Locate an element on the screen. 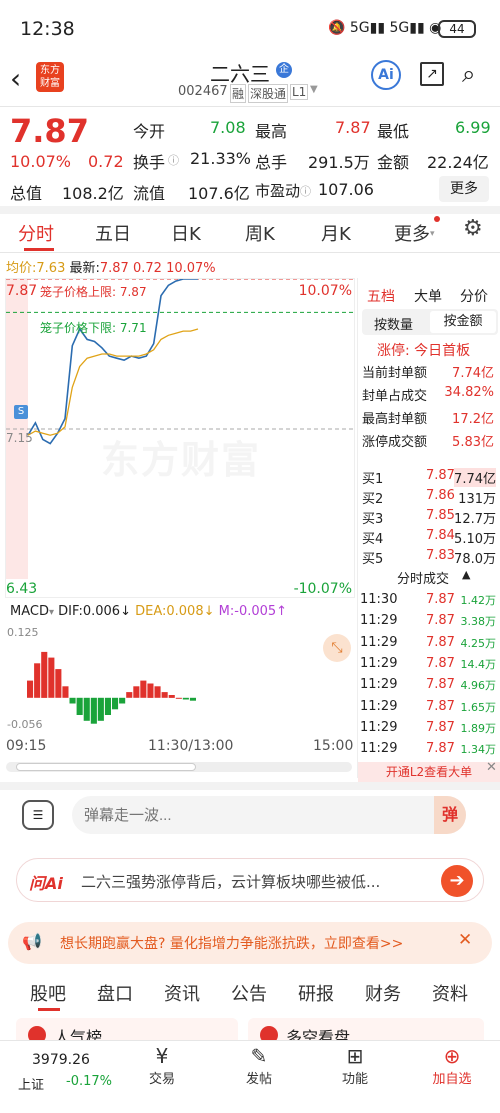 This screenshot has width=500, height=1113. high-label: 最高 is located at coordinates (271, 131).